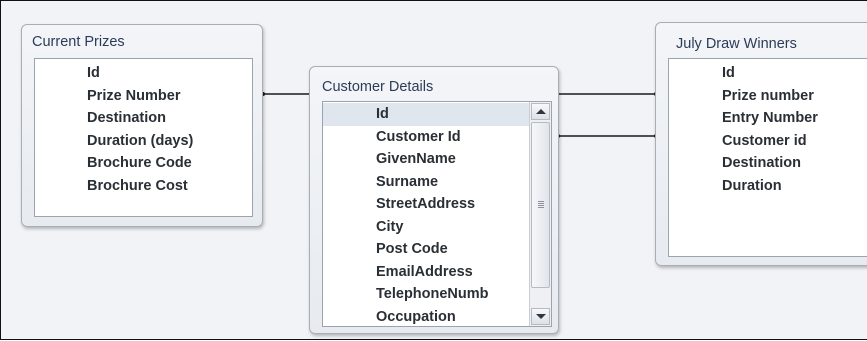 The image size is (867, 341). Describe the element at coordinates (437, 159) in the screenshot. I see `field-item: GivenName` at that location.